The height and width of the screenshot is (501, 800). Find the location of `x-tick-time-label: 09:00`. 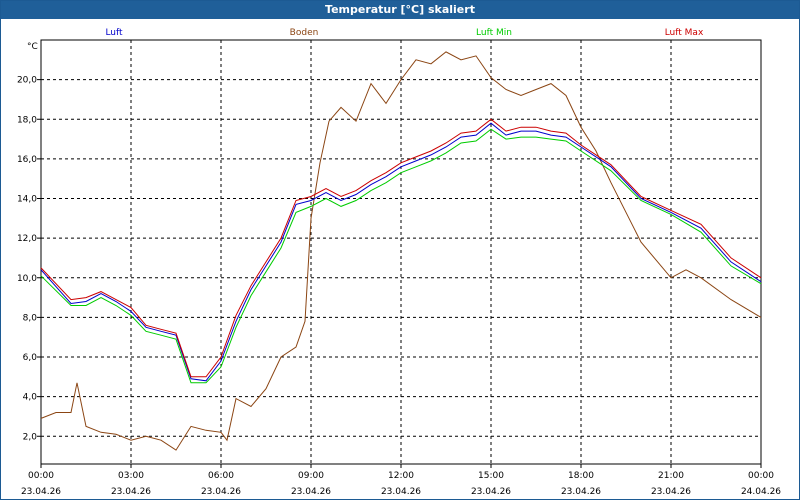

x-tick-time-label: 09:00 is located at coordinates (311, 476).